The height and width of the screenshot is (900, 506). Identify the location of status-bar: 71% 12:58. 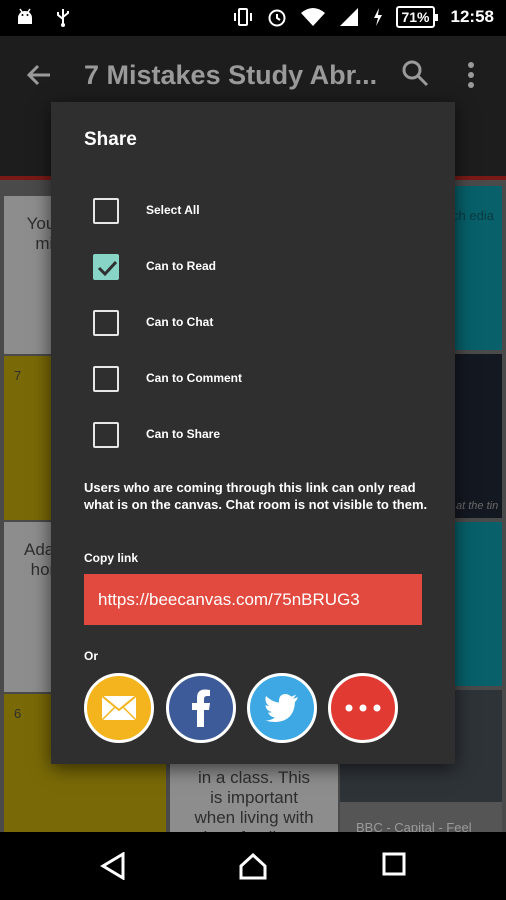
(253, 18).